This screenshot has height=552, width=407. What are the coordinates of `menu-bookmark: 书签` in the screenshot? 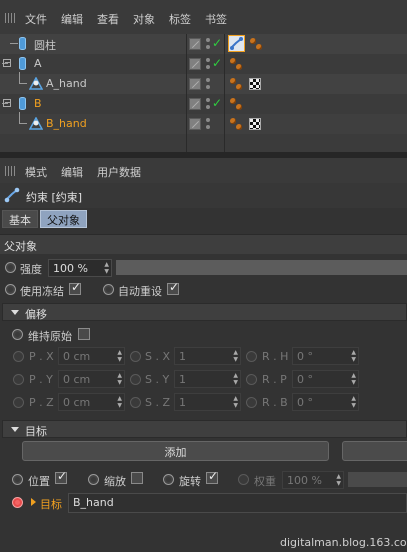 It's located at (216, 19).